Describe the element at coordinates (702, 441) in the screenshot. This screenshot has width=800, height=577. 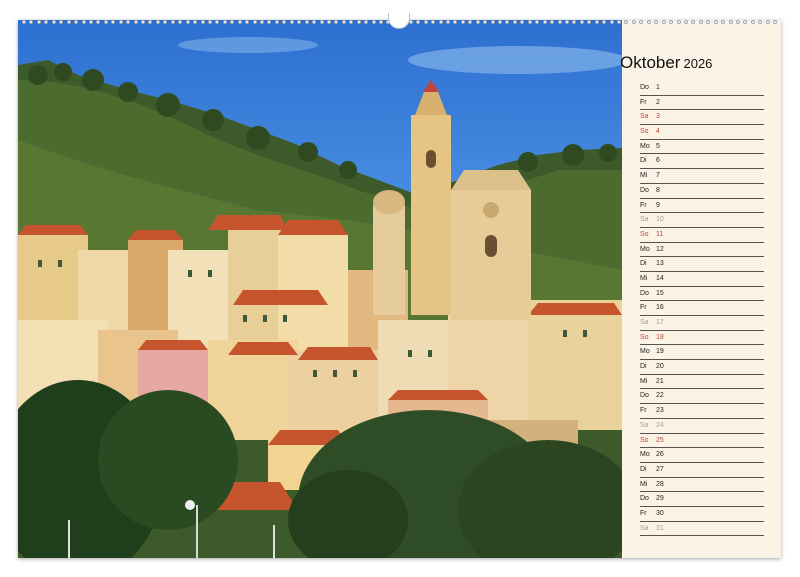
I see `day-row: So 25` at that location.